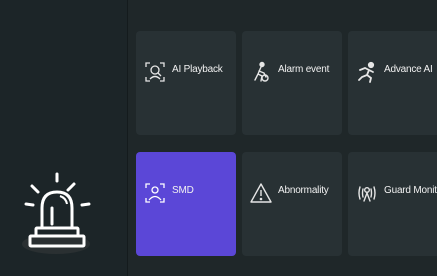  What do you see at coordinates (261, 71) in the screenshot?
I see `alarm-event-icon` at bounding box center [261, 71].